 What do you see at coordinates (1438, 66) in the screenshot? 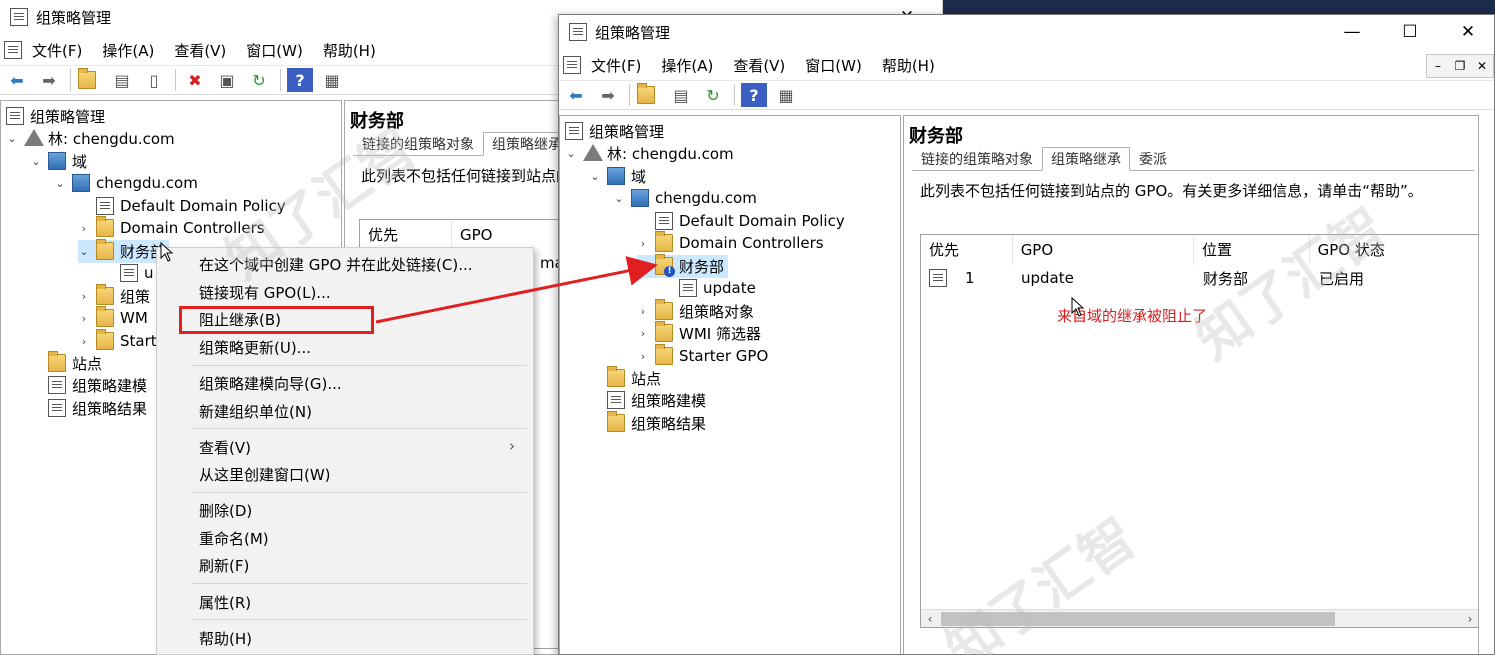
I see `mdi-minimize-button: –` at bounding box center [1438, 66].